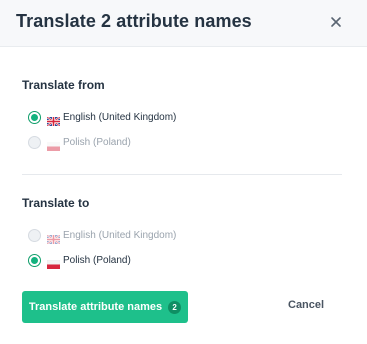  I want to click on dialog-header: Translate 2 attribute names, so click(183, 23).